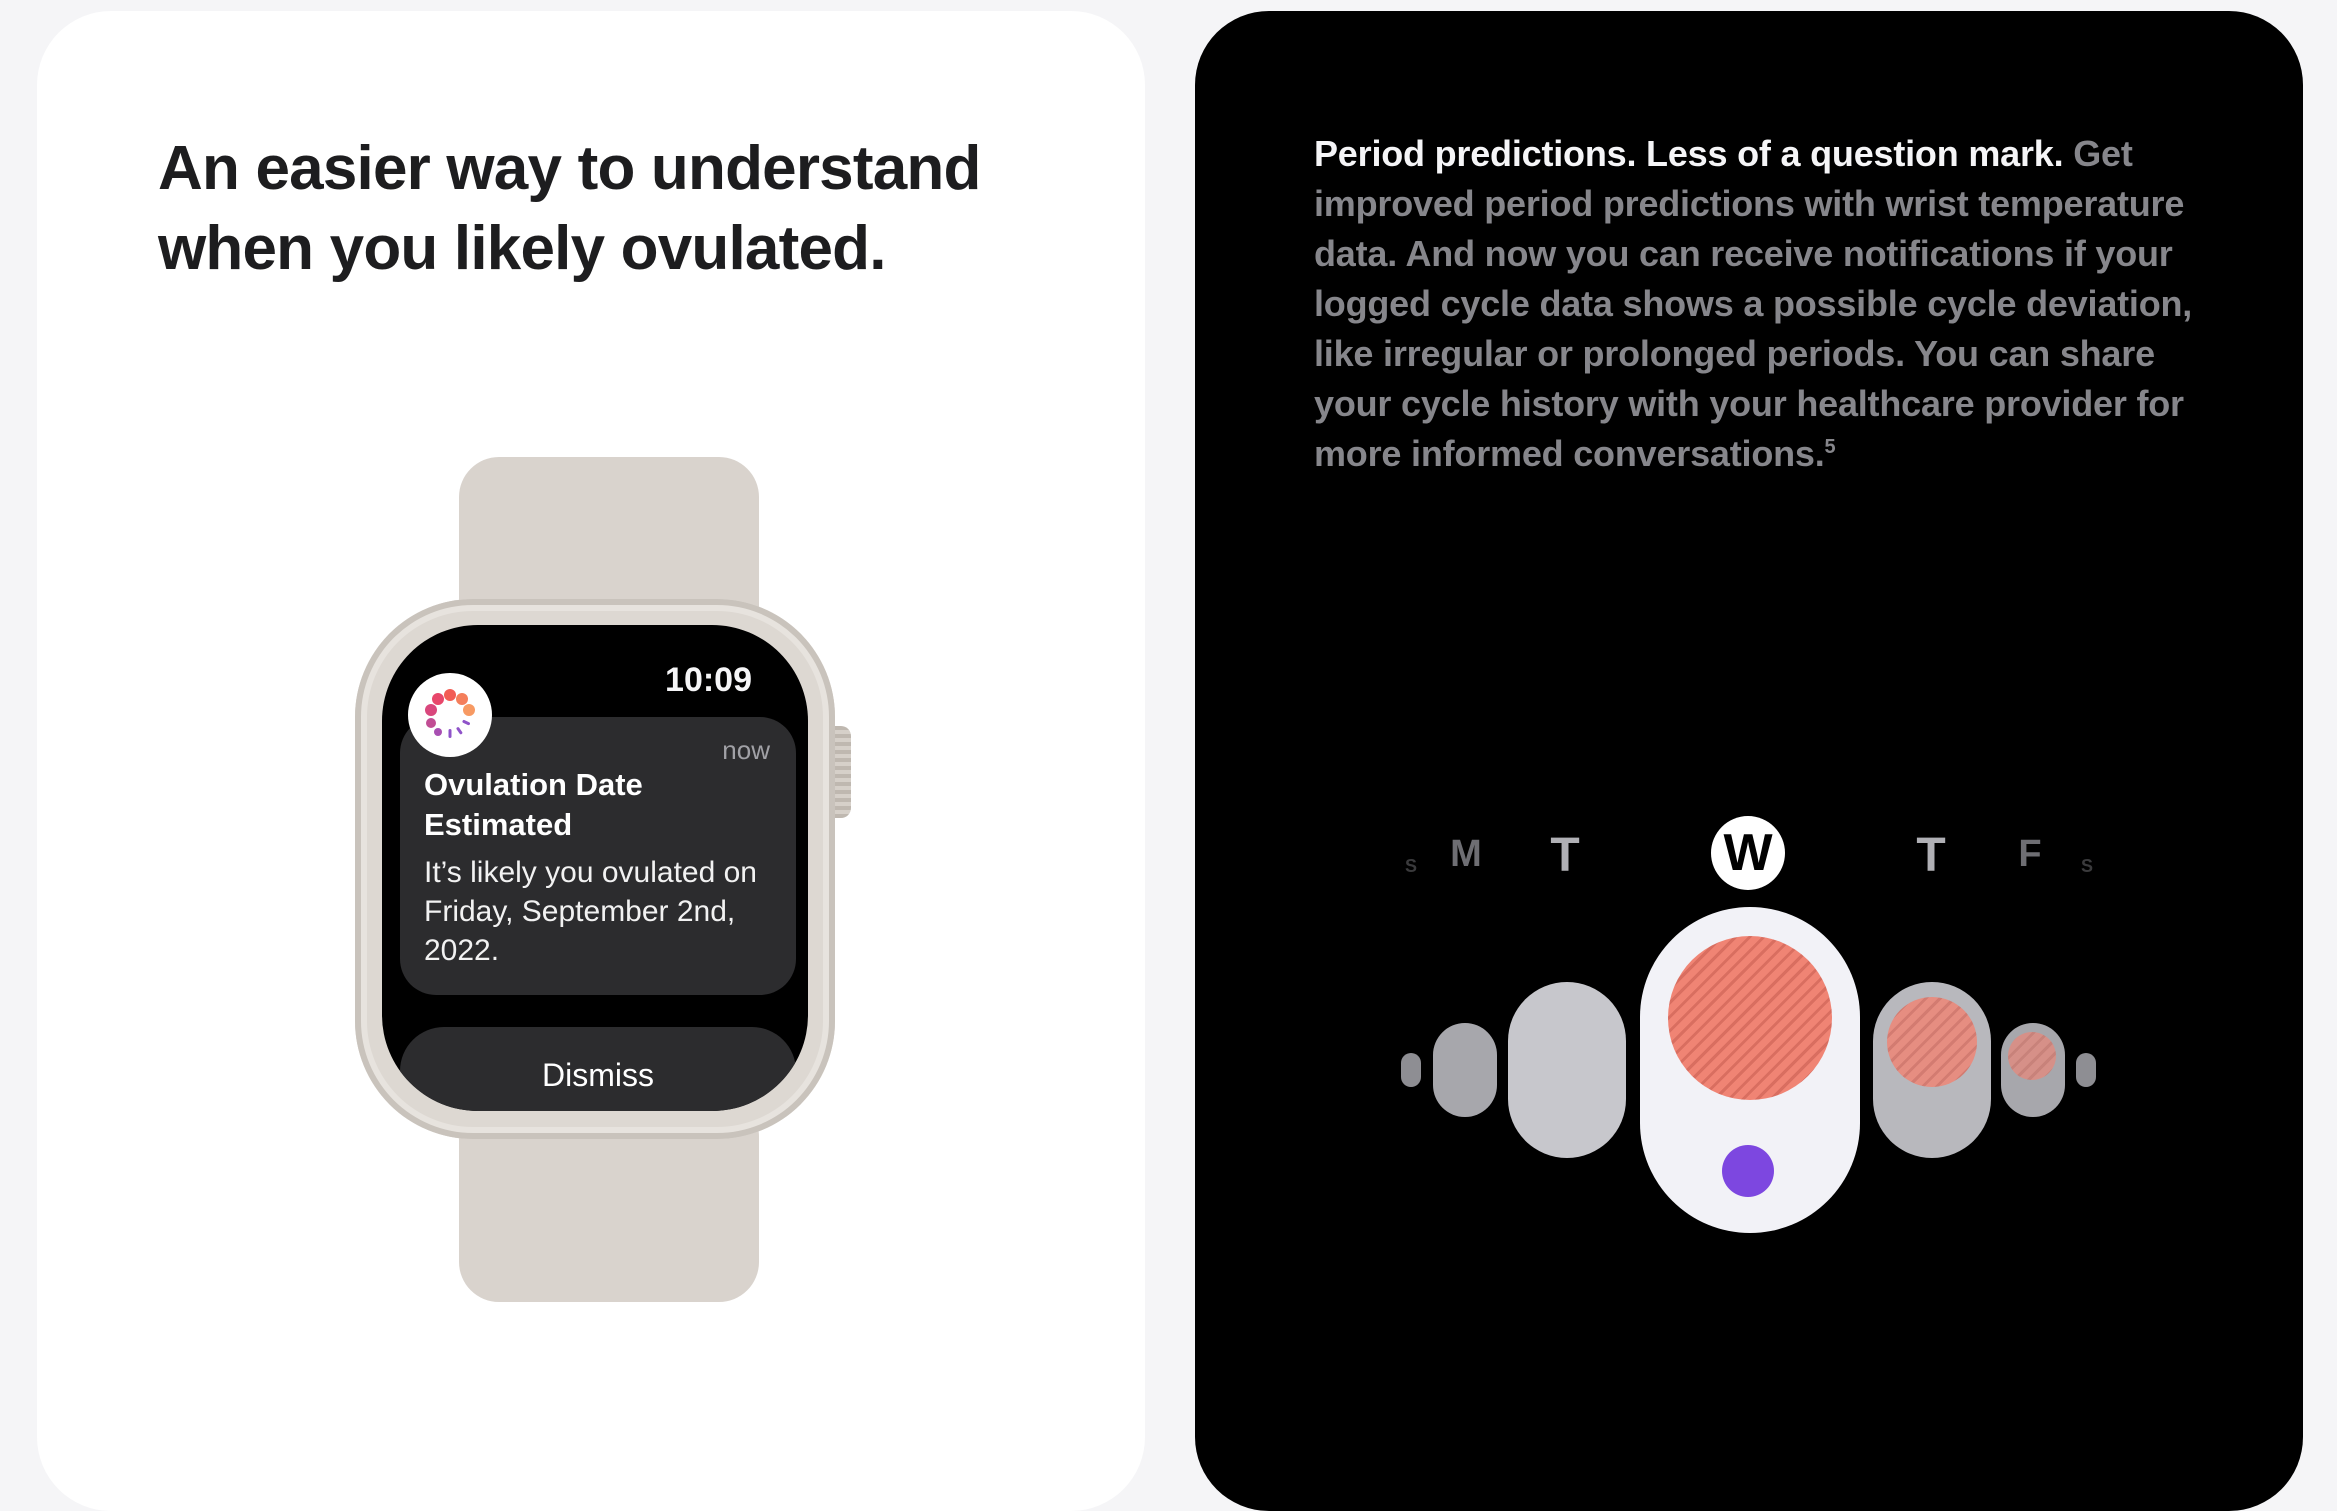  Describe the element at coordinates (1465, 1070) in the screenshot. I see `day-pill-monday` at that location.